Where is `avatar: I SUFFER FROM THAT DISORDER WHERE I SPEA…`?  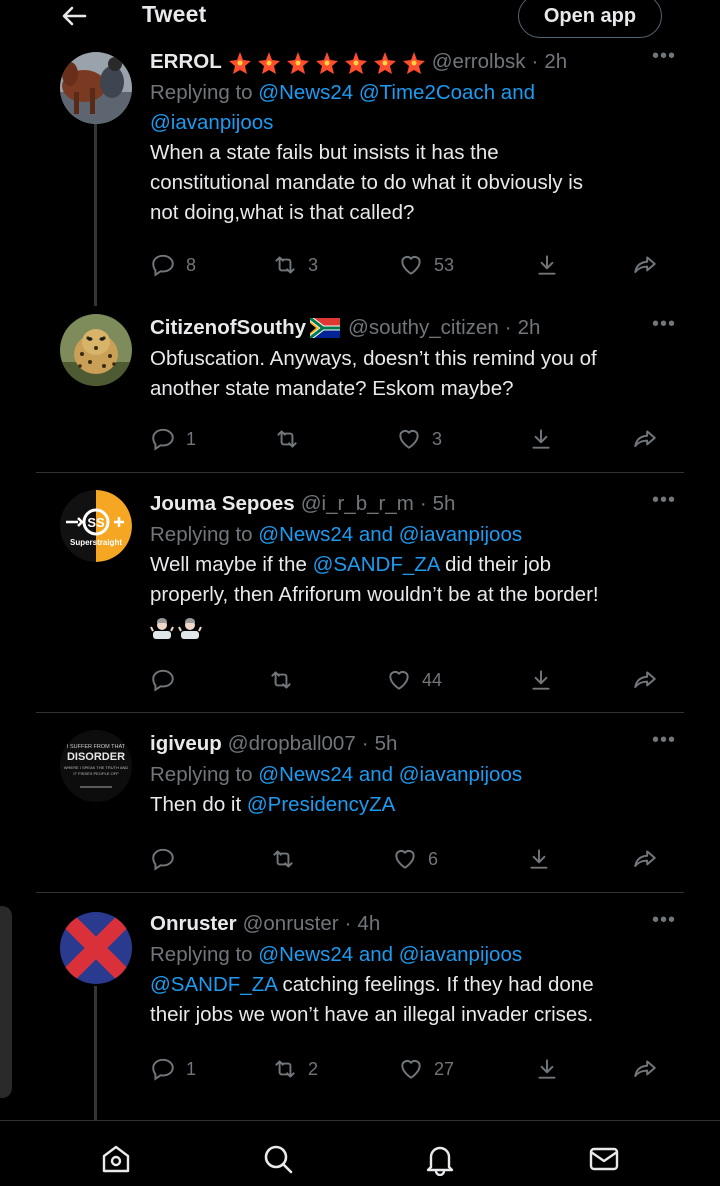 avatar: I SUFFER FROM THAT DISORDER WHERE I SPEA… is located at coordinates (96, 766).